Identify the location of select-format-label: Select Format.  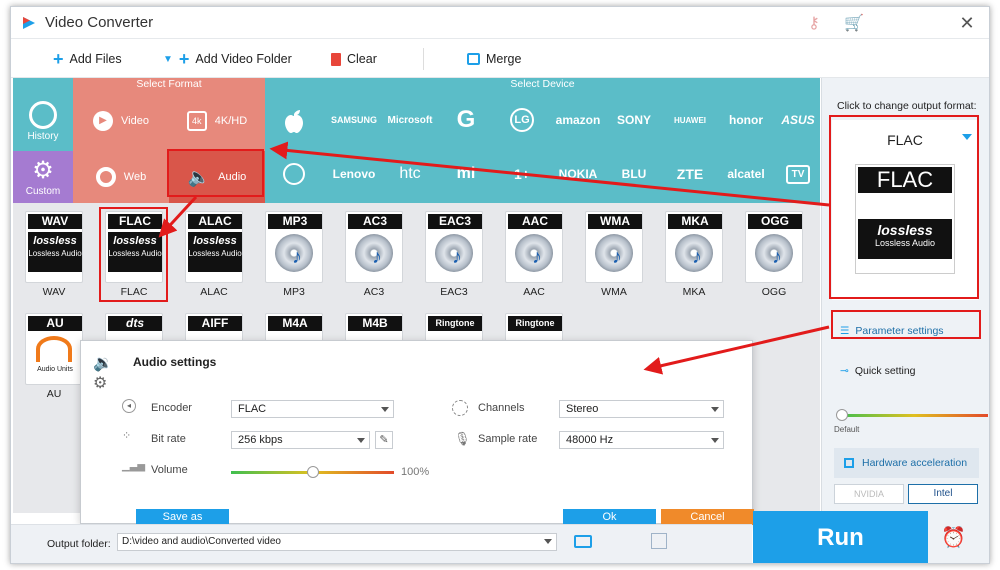
(169, 84).